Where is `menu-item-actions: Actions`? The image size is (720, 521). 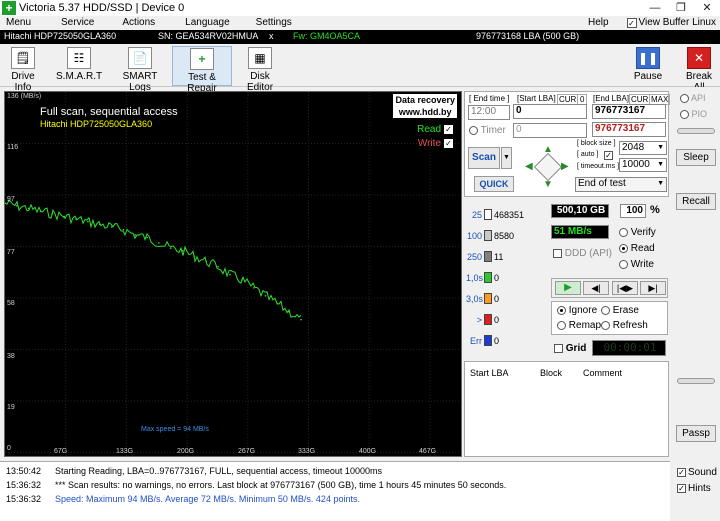 menu-item-actions: Actions is located at coordinates (138, 23).